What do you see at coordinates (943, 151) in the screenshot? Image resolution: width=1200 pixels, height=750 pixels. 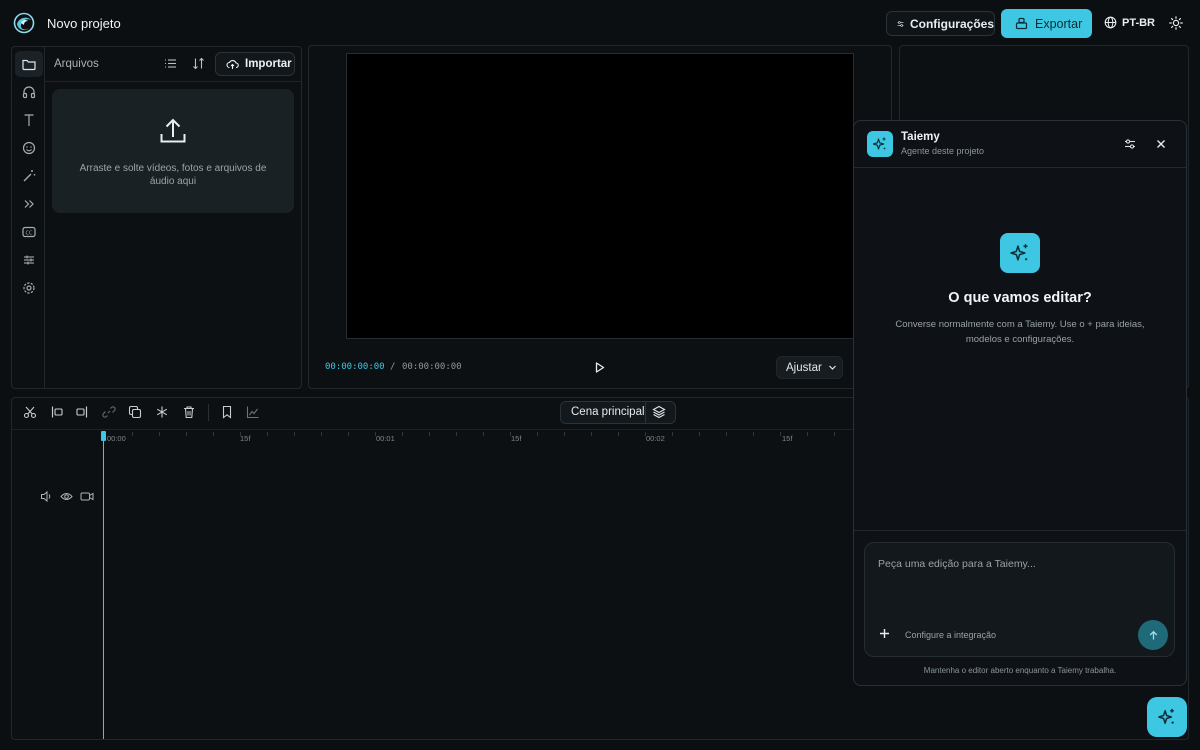 I see `agent-subtitle: Agente deste projeto` at bounding box center [943, 151].